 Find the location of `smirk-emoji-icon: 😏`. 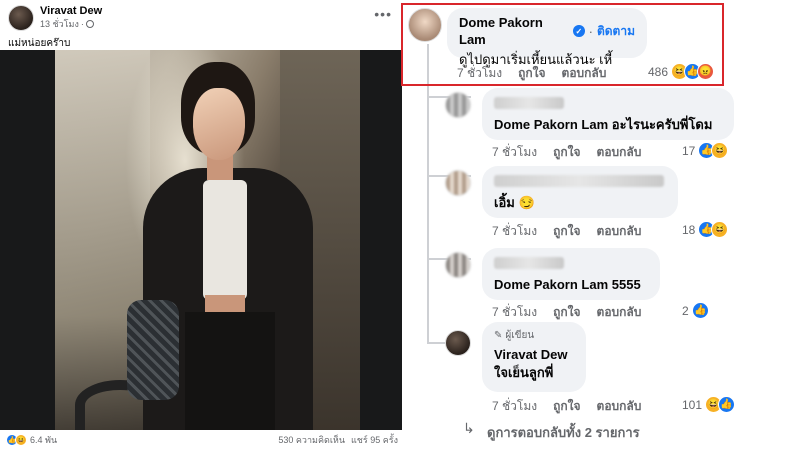

smirk-emoji-icon: 😏 is located at coordinates (526, 202).